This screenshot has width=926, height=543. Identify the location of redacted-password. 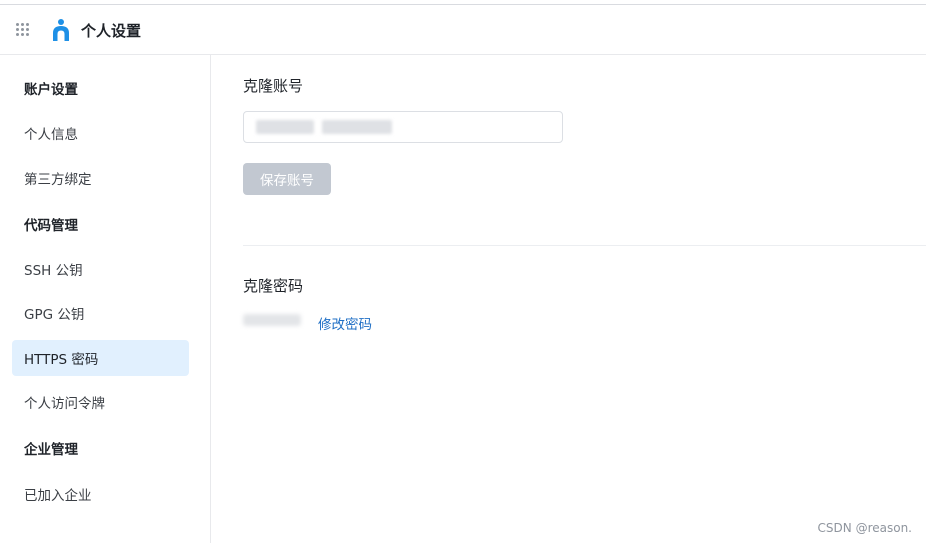
(272, 320).